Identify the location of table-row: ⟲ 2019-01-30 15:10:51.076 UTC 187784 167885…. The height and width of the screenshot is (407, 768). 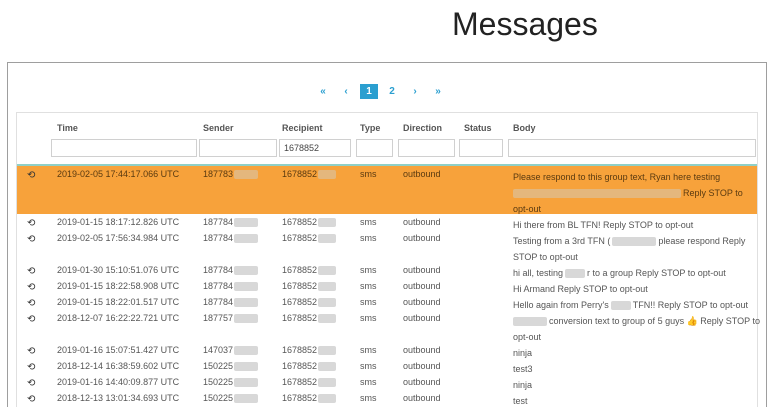
(387, 270).